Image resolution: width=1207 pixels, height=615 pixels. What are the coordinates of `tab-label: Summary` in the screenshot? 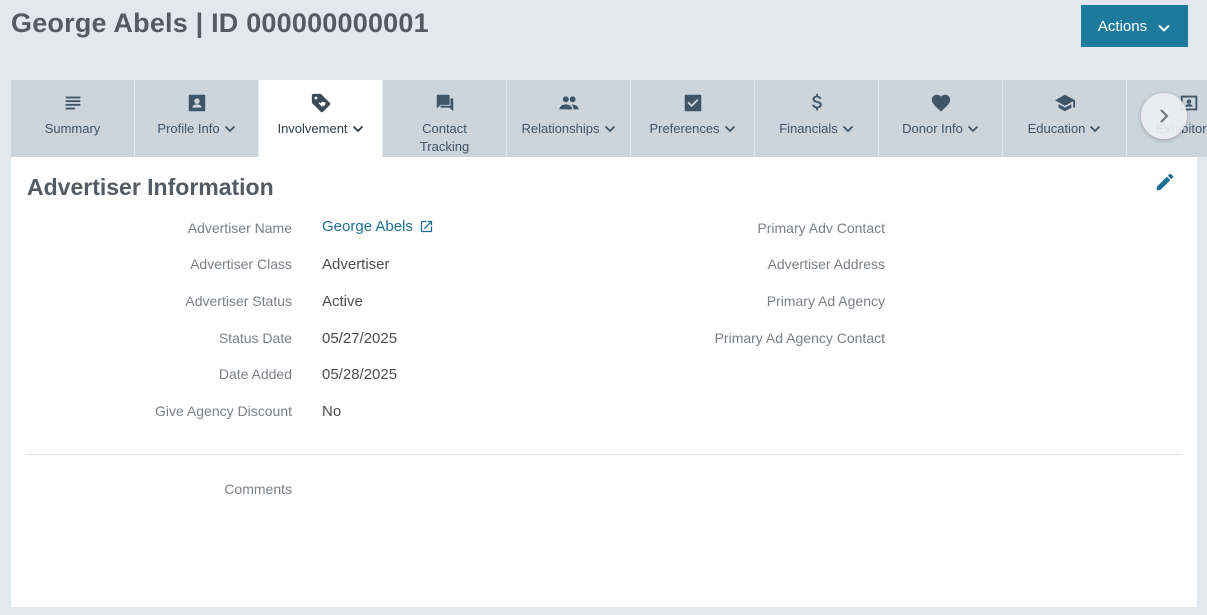 It's located at (72, 128).